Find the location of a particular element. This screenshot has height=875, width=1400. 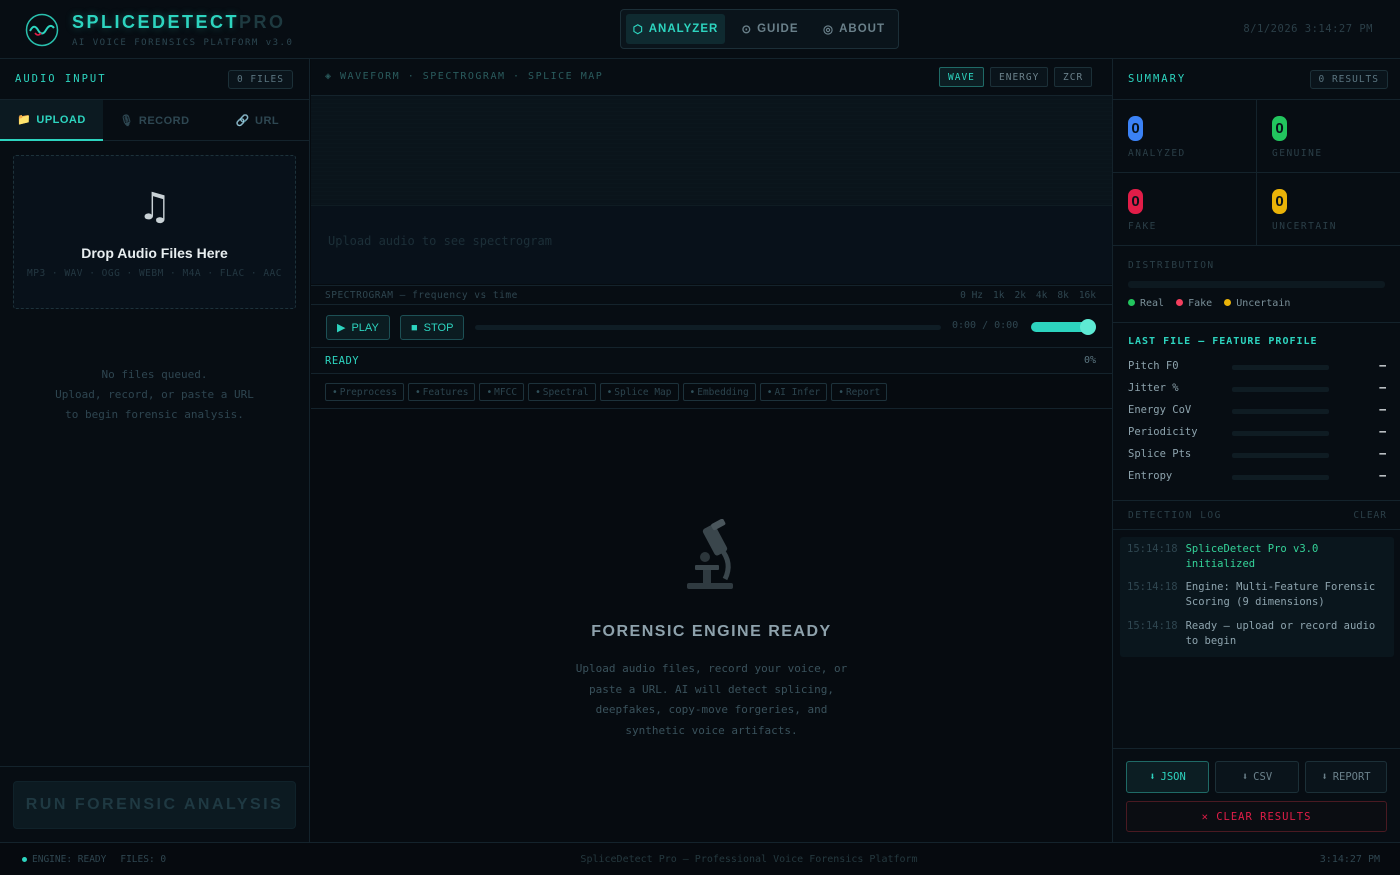

stat-fake: 0 FAKE is located at coordinates (1185, 209).